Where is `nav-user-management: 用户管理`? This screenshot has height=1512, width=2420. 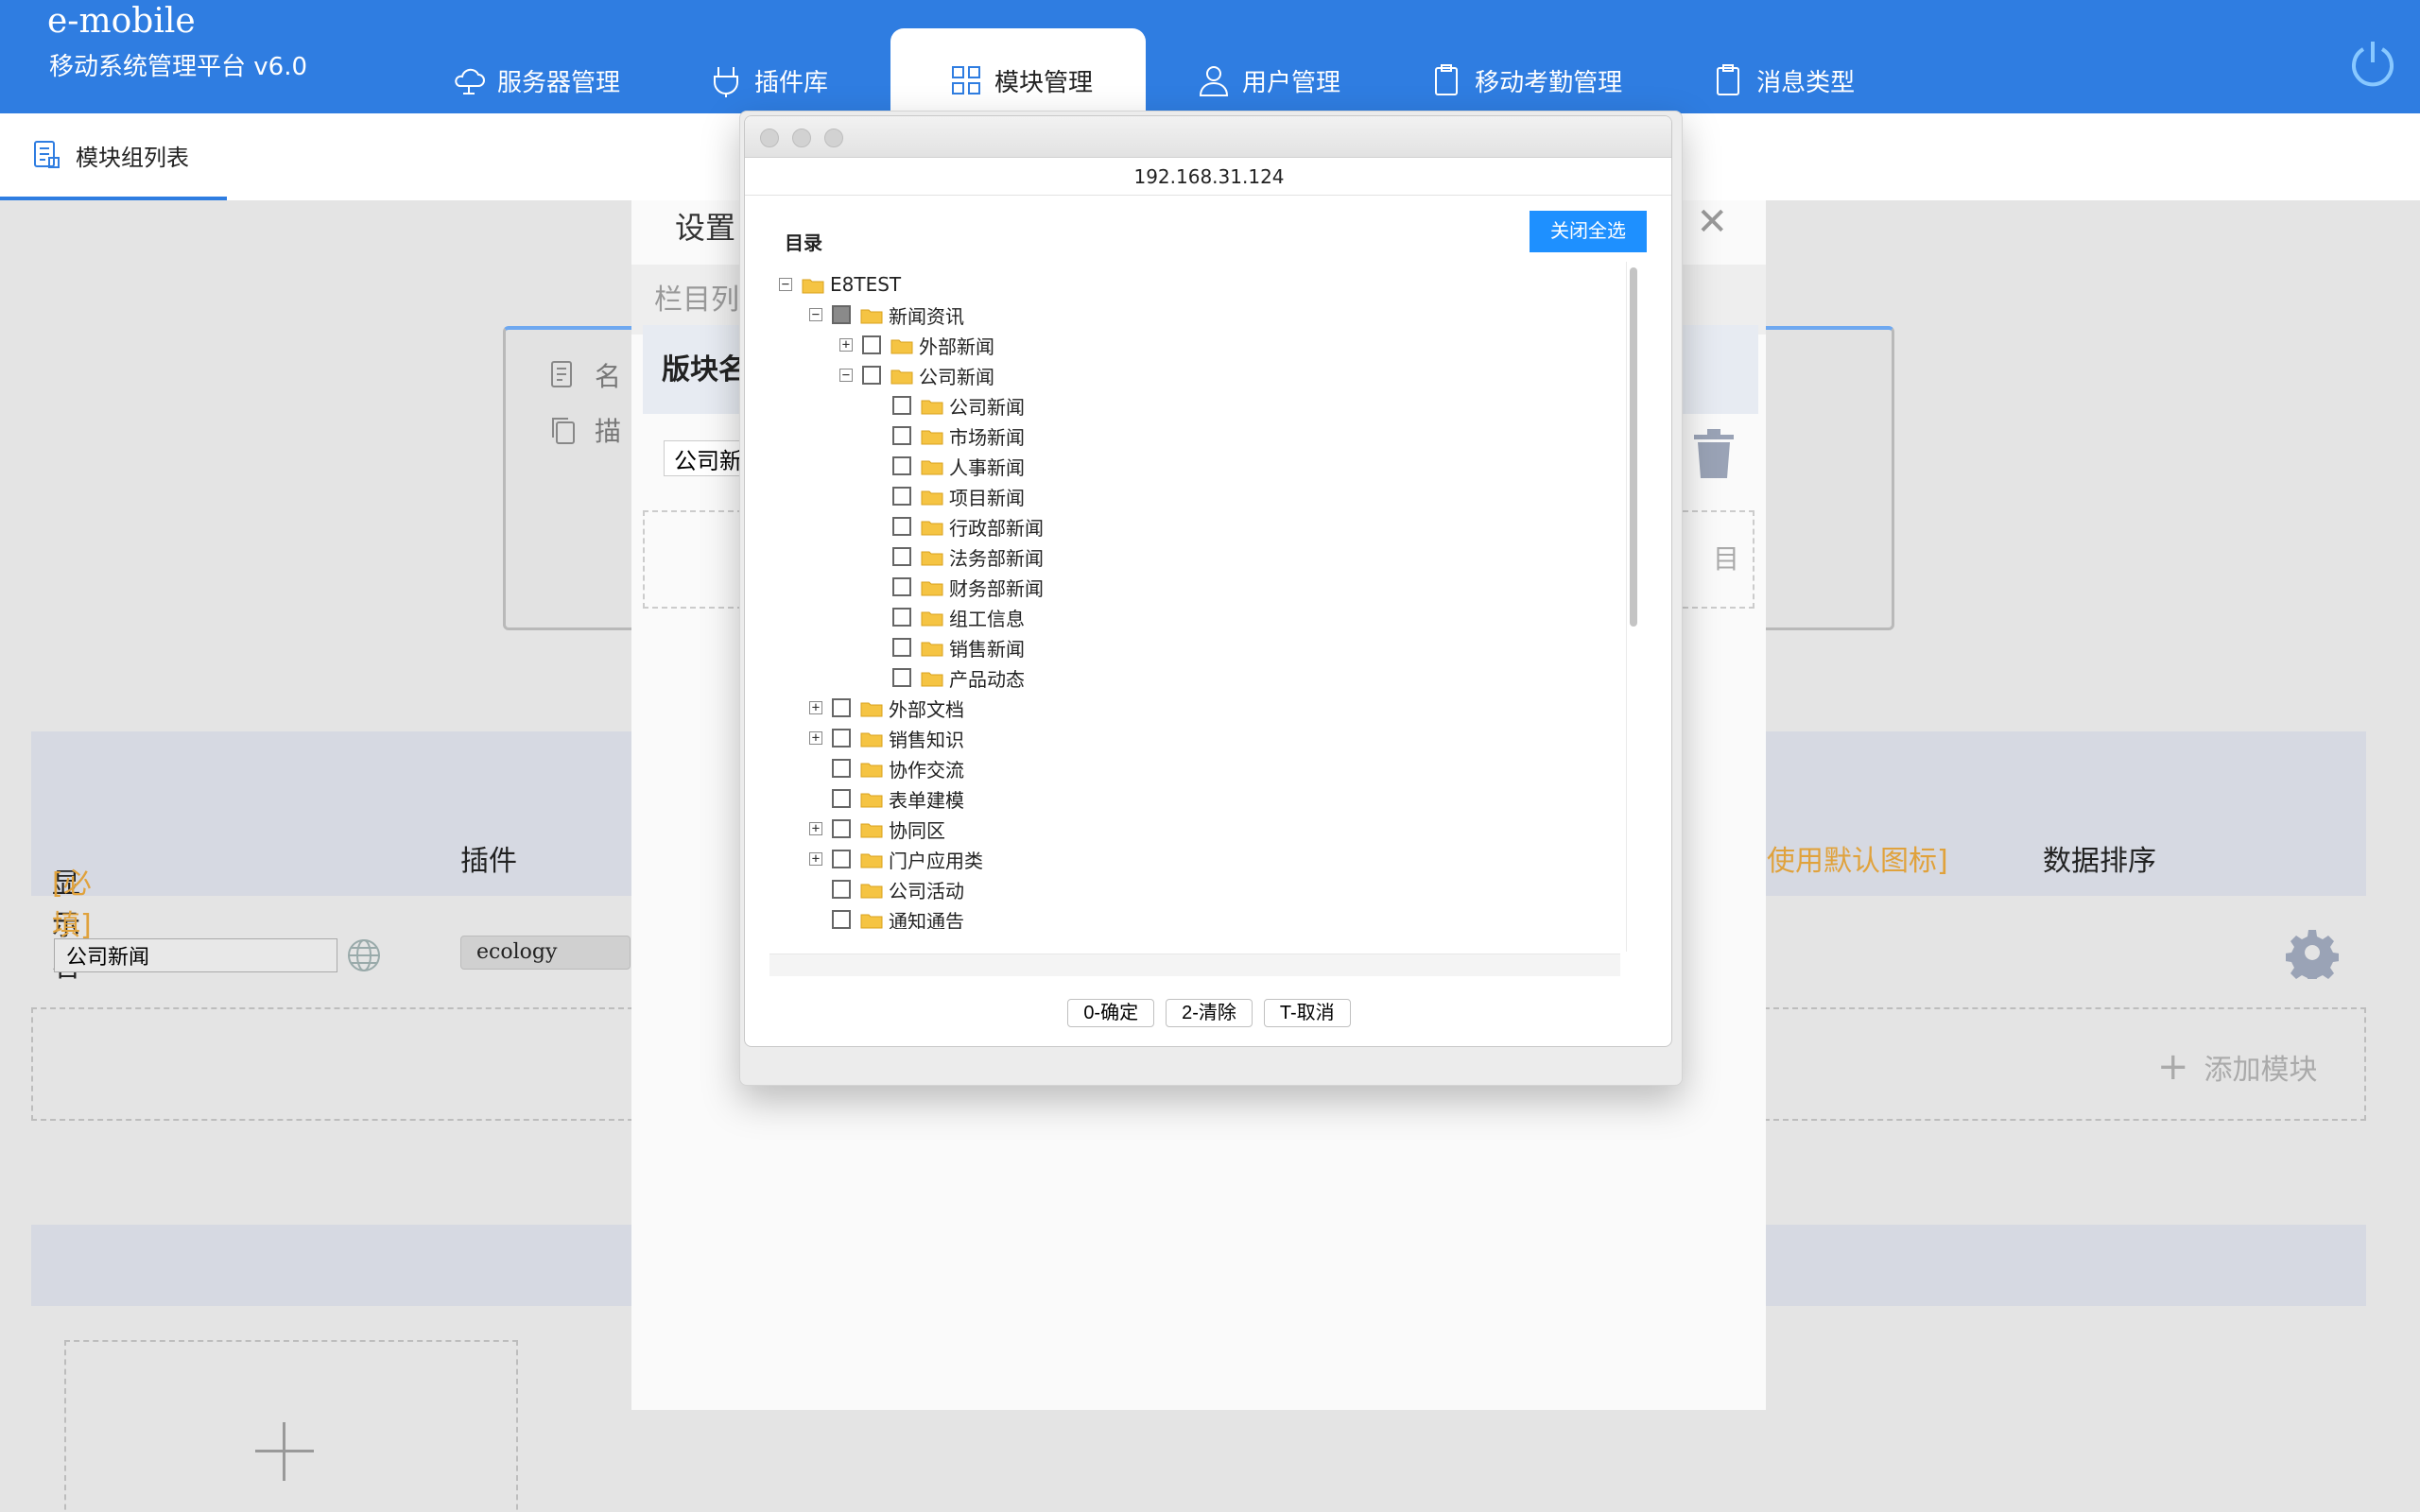
nav-user-management: 用户管理 is located at coordinates (1274, 70).